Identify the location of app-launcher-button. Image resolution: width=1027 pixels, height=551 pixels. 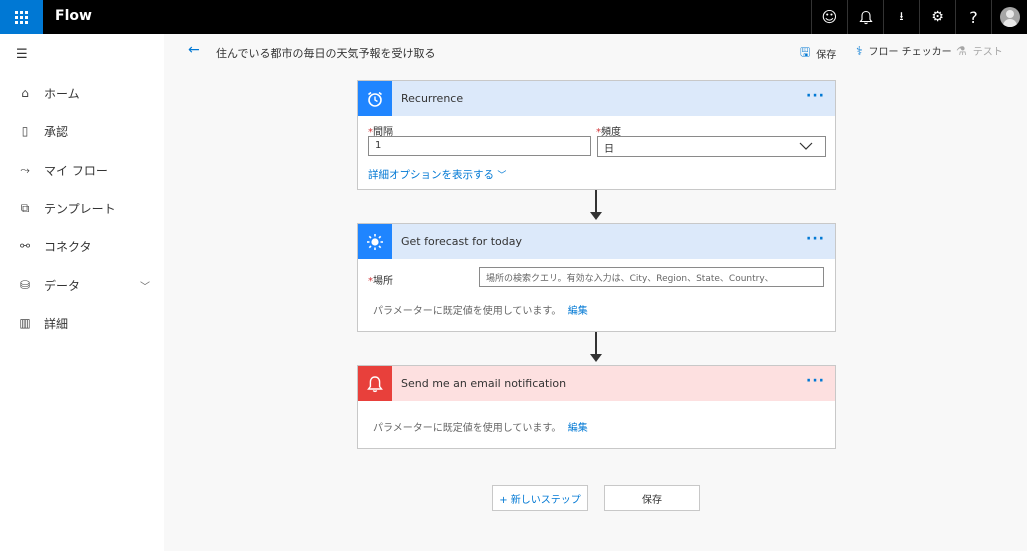
(21, 17).